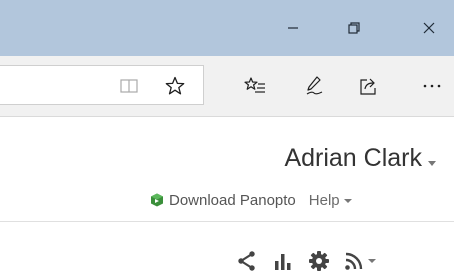 The width and height of the screenshot is (454, 274). I want to click on settings-icon, so click(319, 261).